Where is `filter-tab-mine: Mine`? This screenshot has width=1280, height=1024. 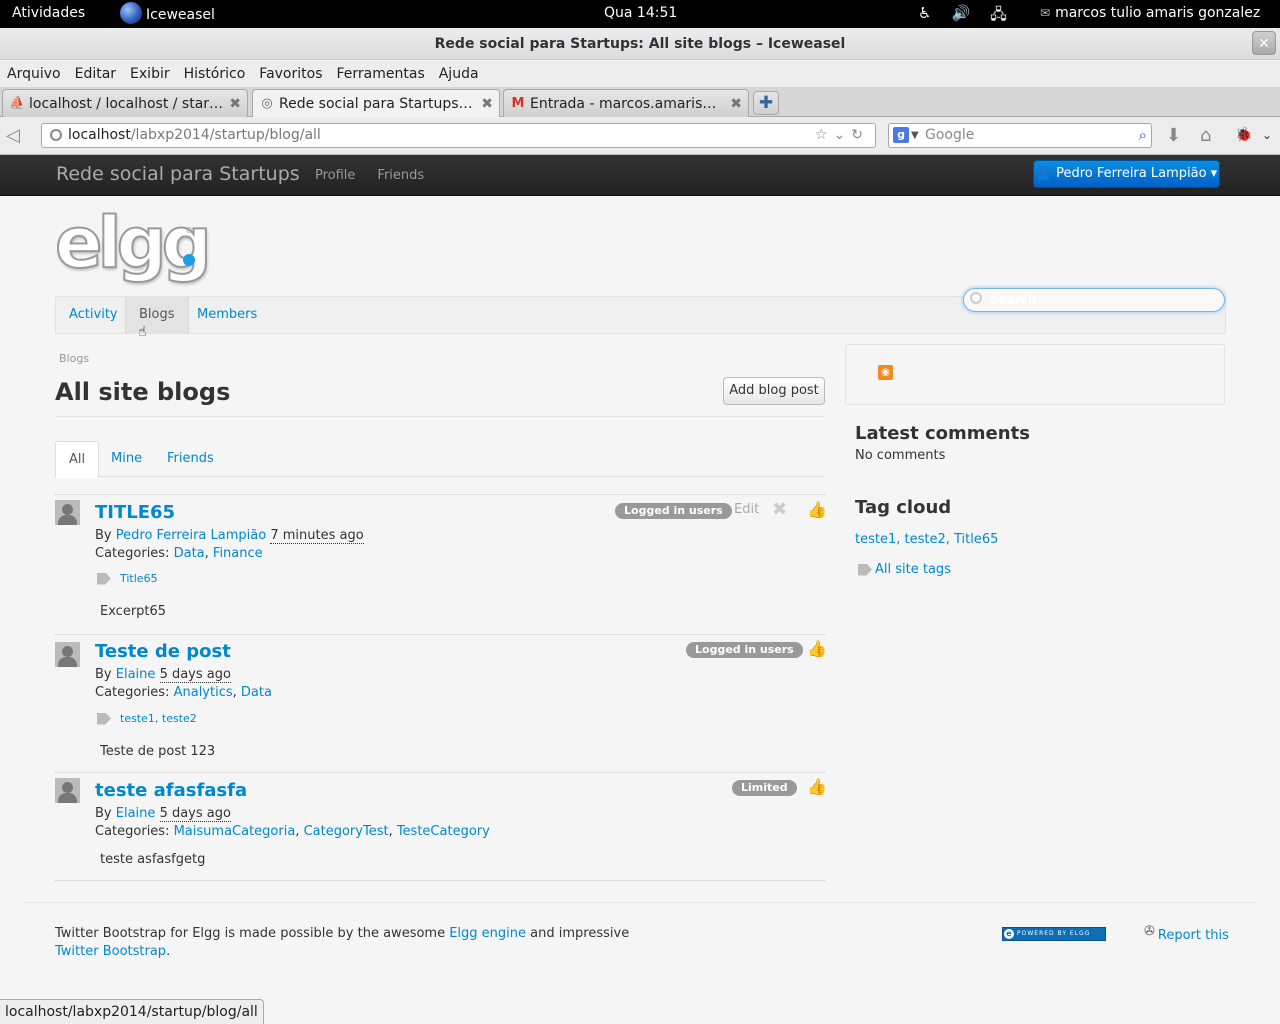 filter-tab-mine: Mine is located at coordinates (126, 459).